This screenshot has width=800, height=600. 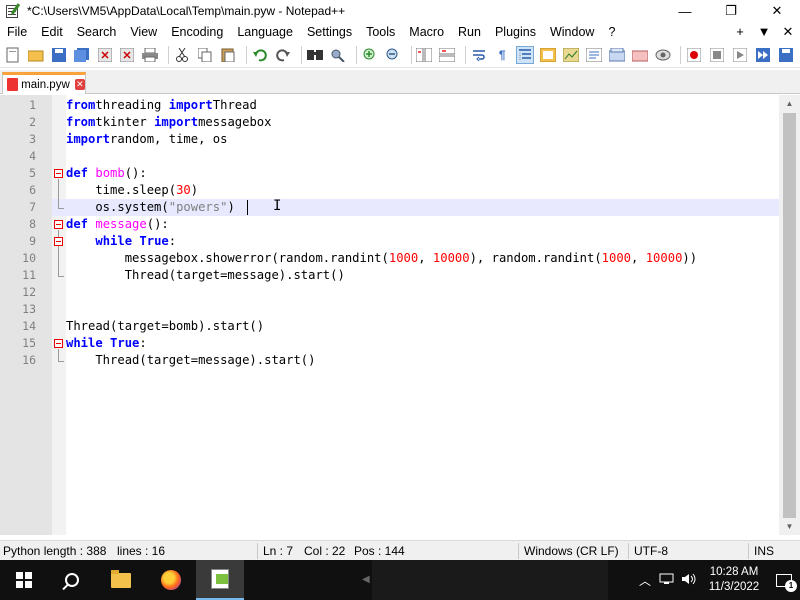 I want to click on replace-icon, so click(x=338, y=55).